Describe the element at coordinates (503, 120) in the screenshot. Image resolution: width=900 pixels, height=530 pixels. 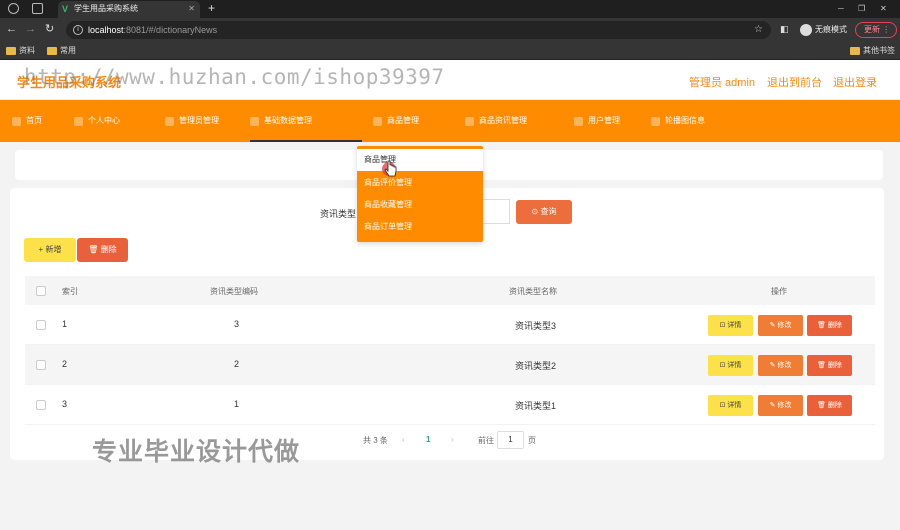
I see `nav-label: 商品资讯管理` at that location.